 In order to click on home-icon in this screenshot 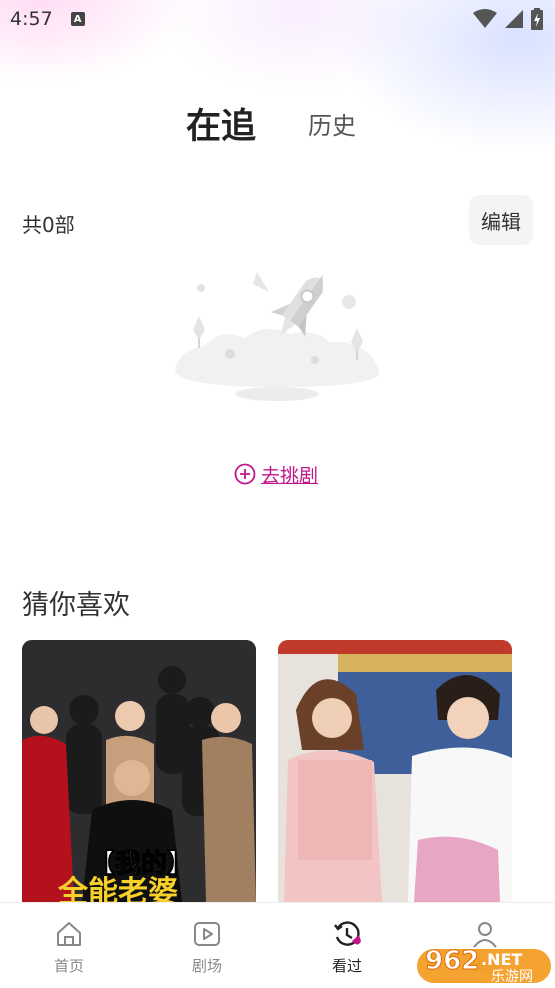, I will do `click(69, 934)`.